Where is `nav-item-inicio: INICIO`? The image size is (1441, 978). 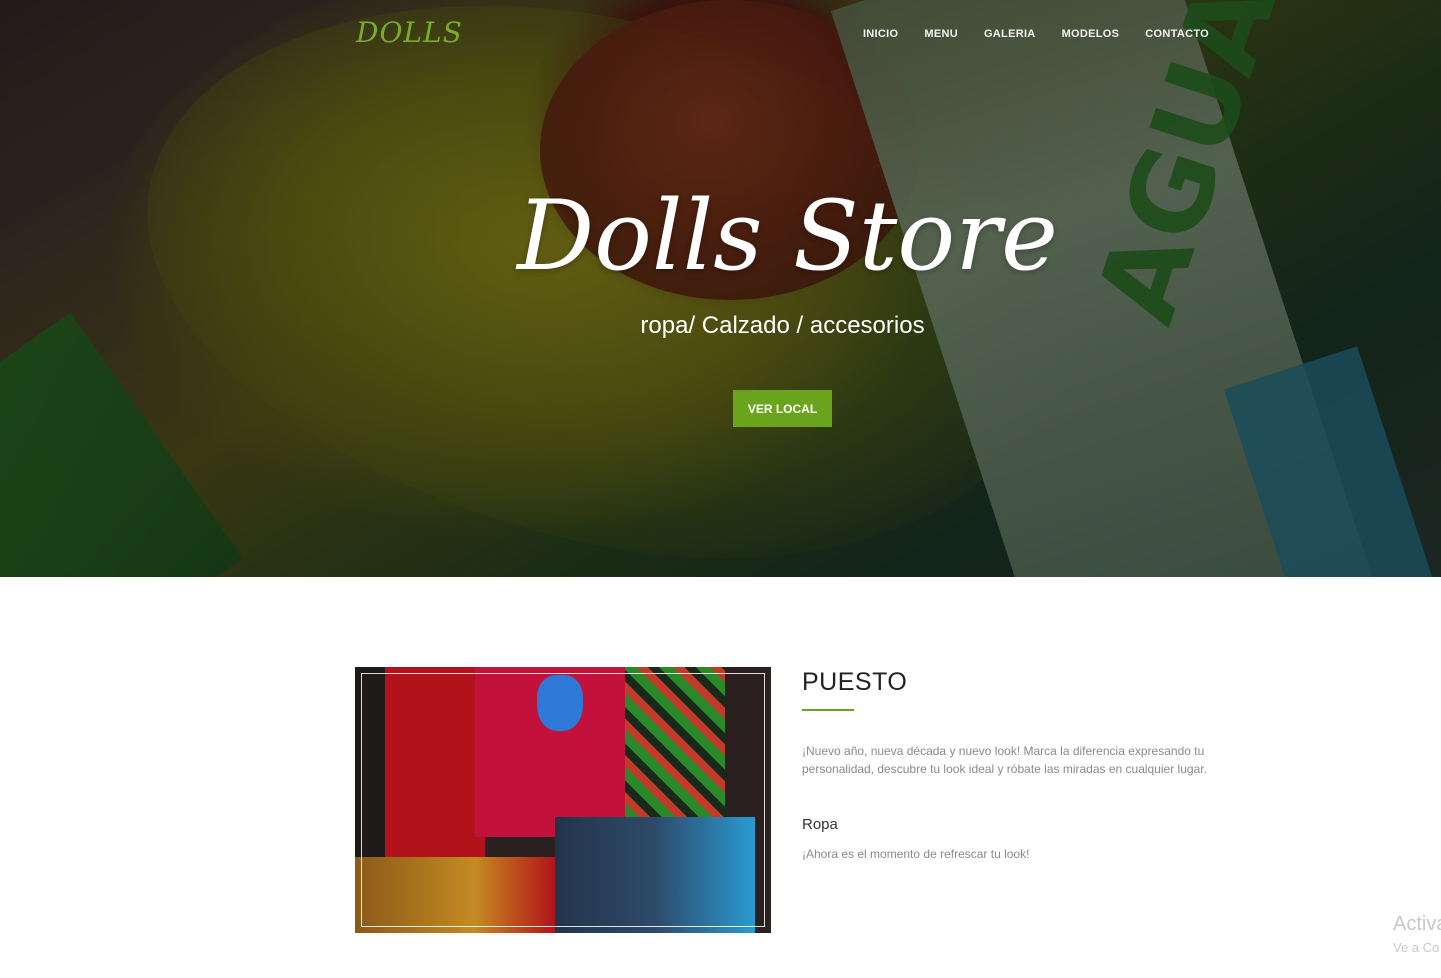
nav-item-inicio: INICIO is located at coordinates (880, 34).